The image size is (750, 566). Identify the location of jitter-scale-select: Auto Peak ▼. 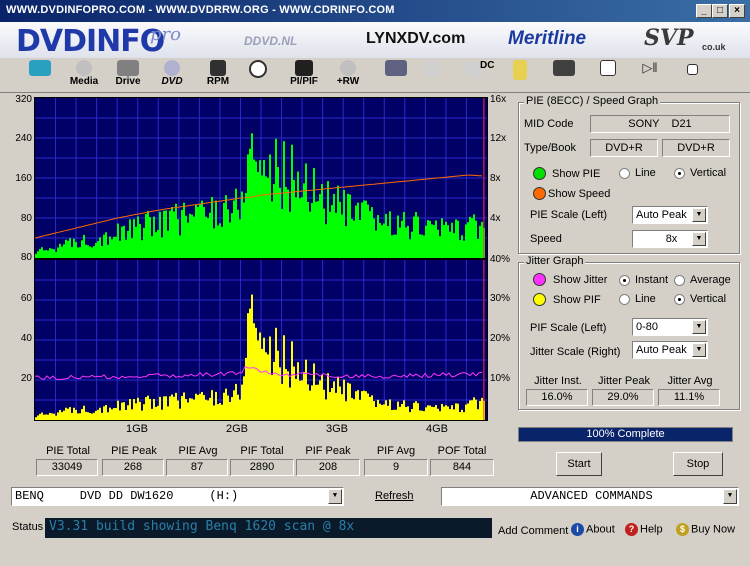
(670, 350).